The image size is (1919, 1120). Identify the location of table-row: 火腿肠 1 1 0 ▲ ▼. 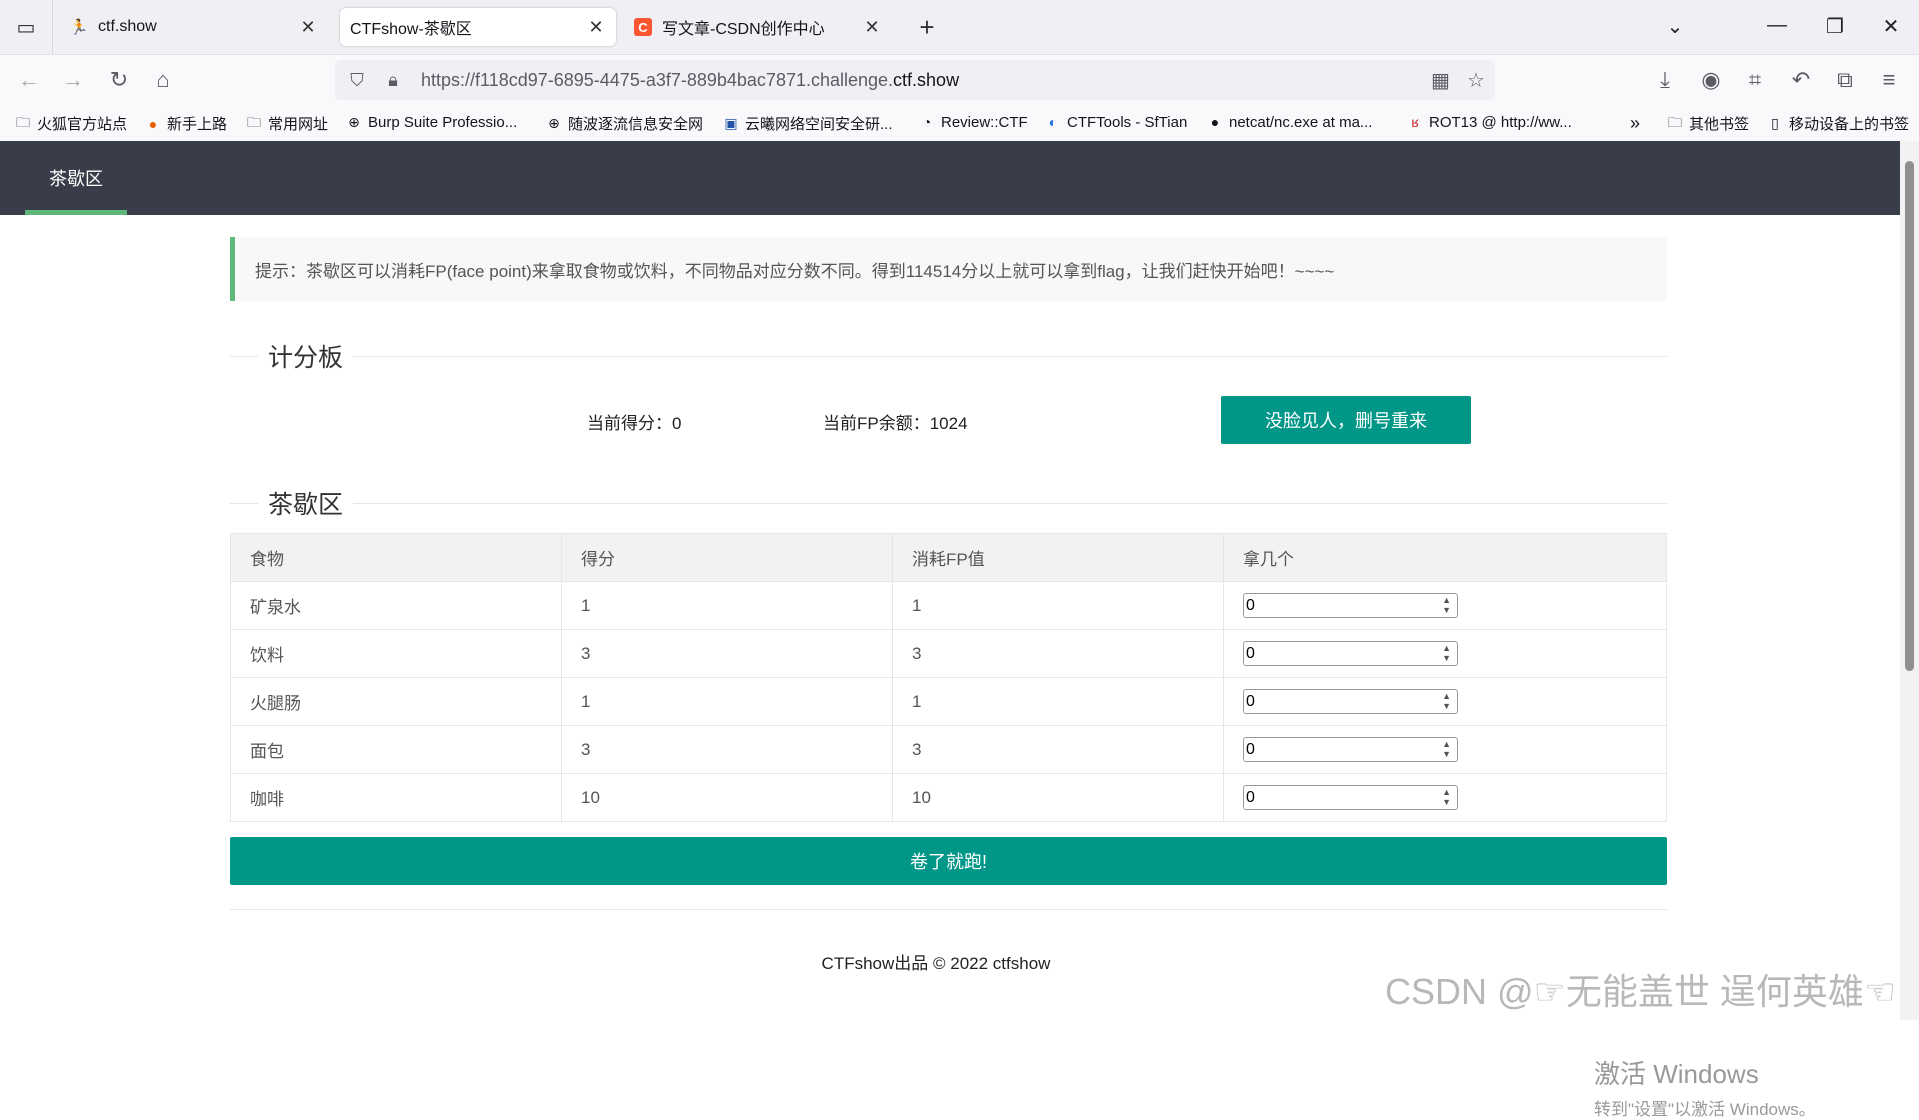
(948, 701).